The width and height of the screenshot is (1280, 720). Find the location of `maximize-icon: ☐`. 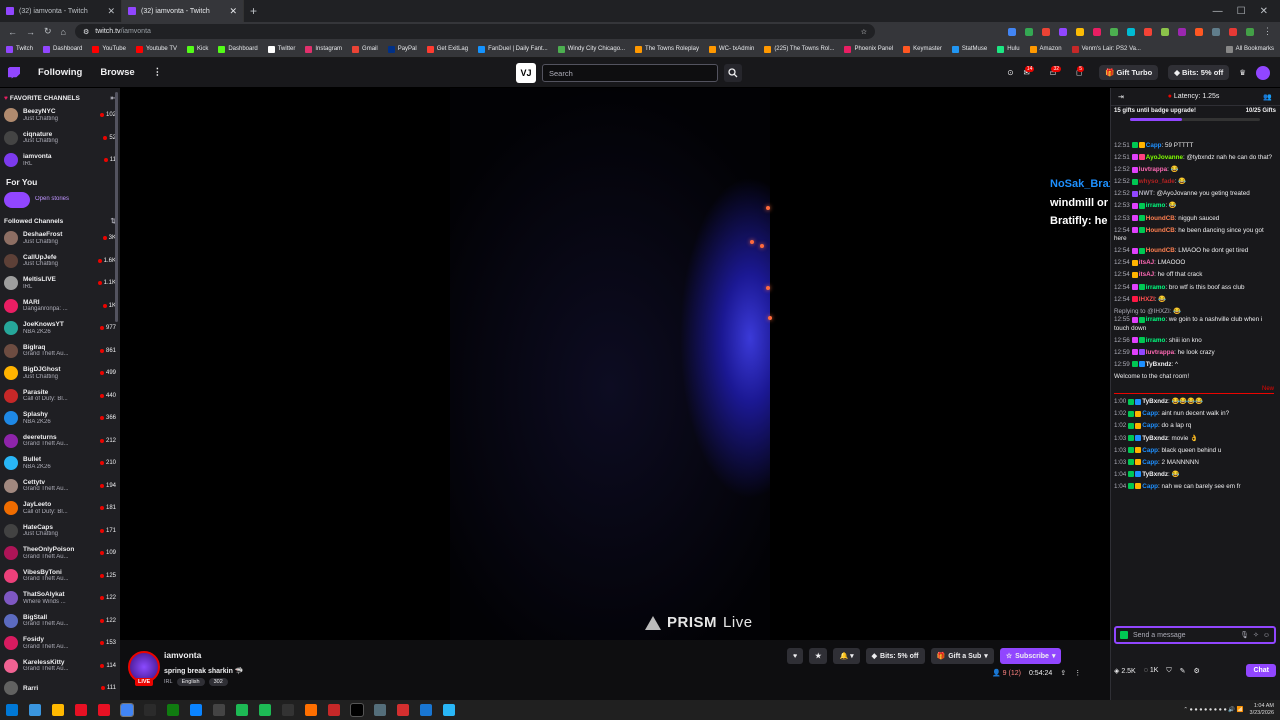

maximize-icon: ☐ is located at coordinates (1241, 11).